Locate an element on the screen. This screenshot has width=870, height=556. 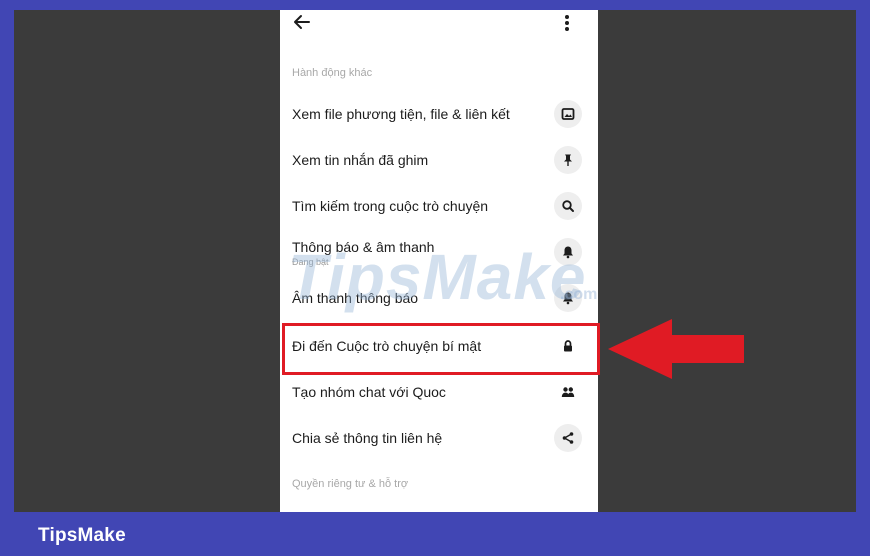
menu-item-create-group: Tạo nhóm chat với Quoc is located at coordinates (439, 392).